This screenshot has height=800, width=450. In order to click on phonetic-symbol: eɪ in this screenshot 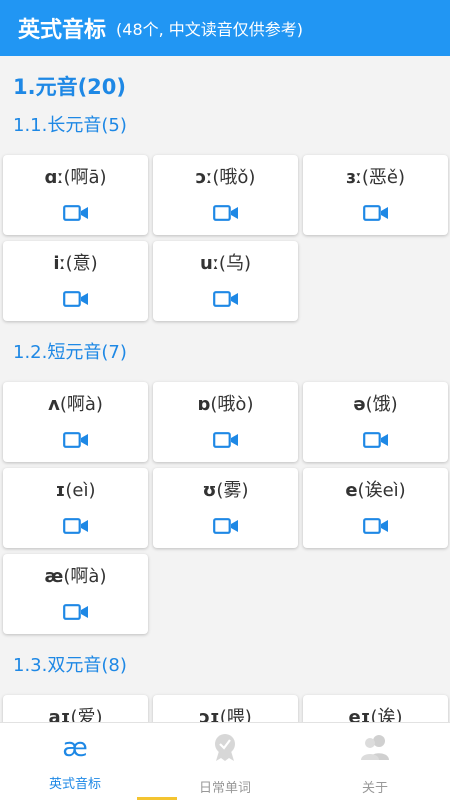, I will do `click(359, 714)`.